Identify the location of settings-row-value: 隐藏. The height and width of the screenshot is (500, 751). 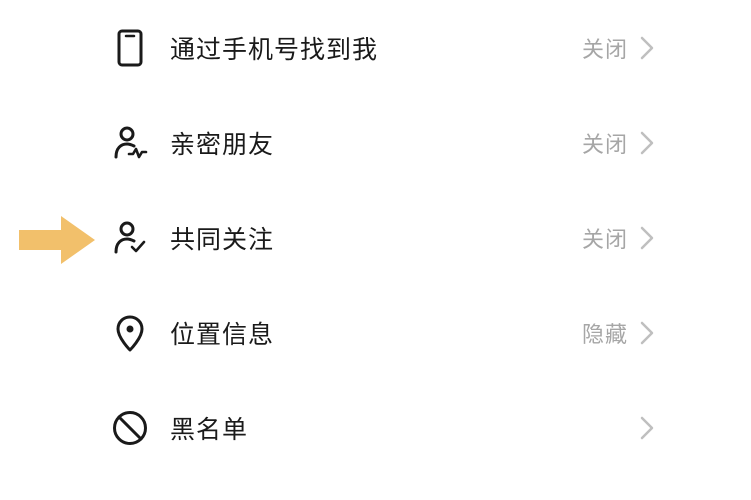
(604, 335).